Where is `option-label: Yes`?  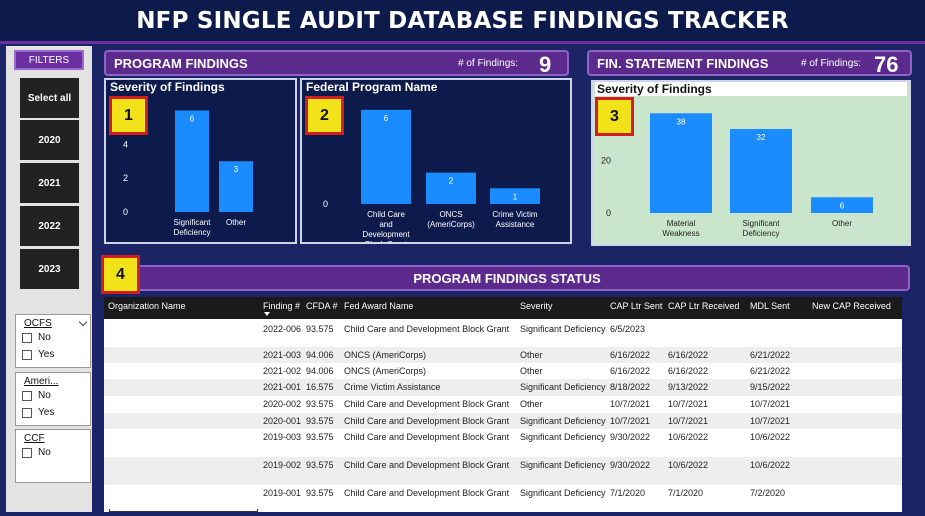
option-label: Yes is located at coordinates (46, 354).